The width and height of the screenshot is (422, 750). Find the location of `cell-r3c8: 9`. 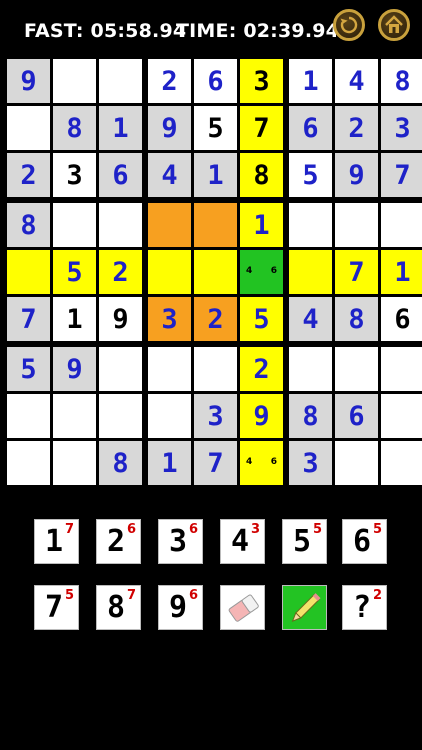

cell-r3c8: 9 is located at coordinates (356, 175).